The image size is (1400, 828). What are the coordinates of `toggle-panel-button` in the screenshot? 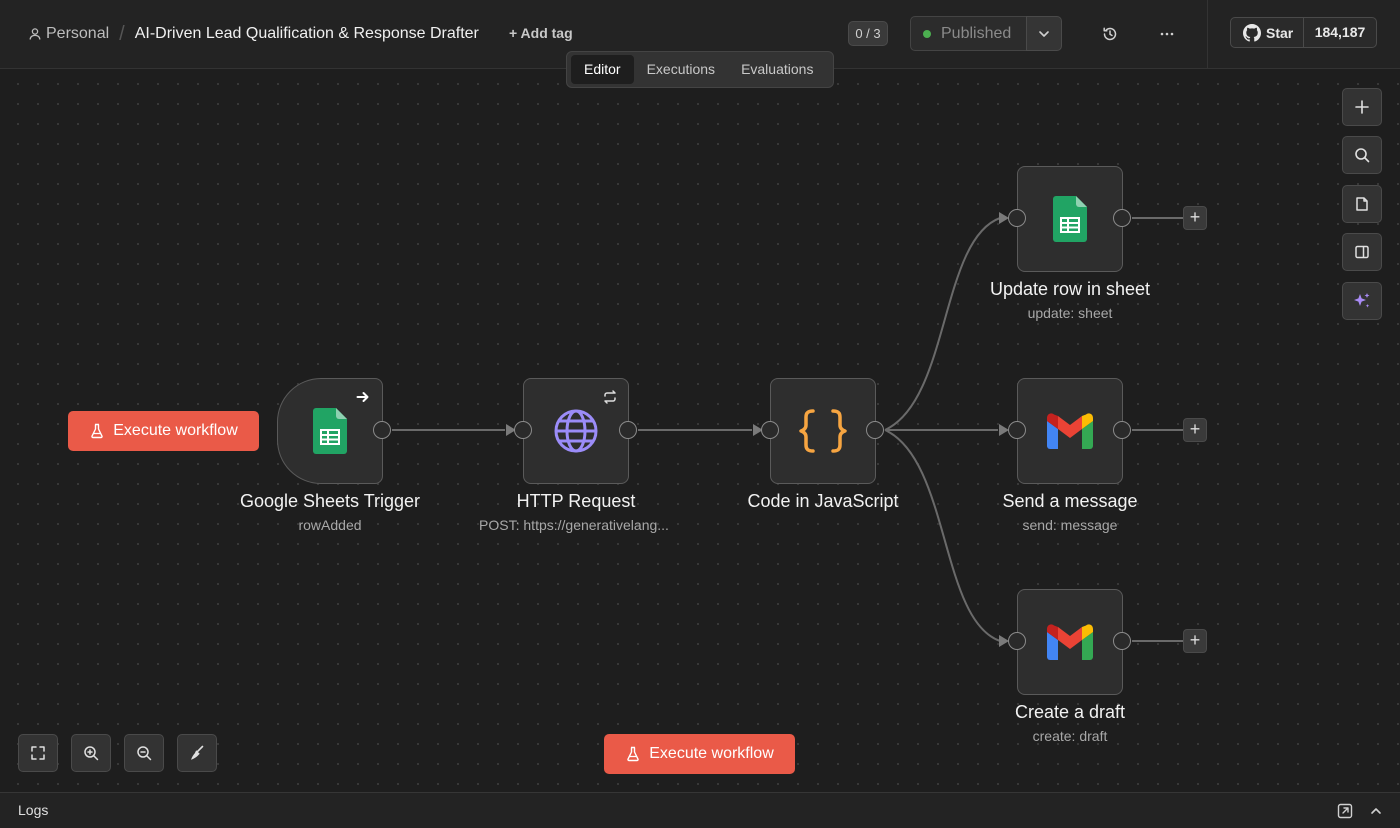 It's located at (1362, 252).